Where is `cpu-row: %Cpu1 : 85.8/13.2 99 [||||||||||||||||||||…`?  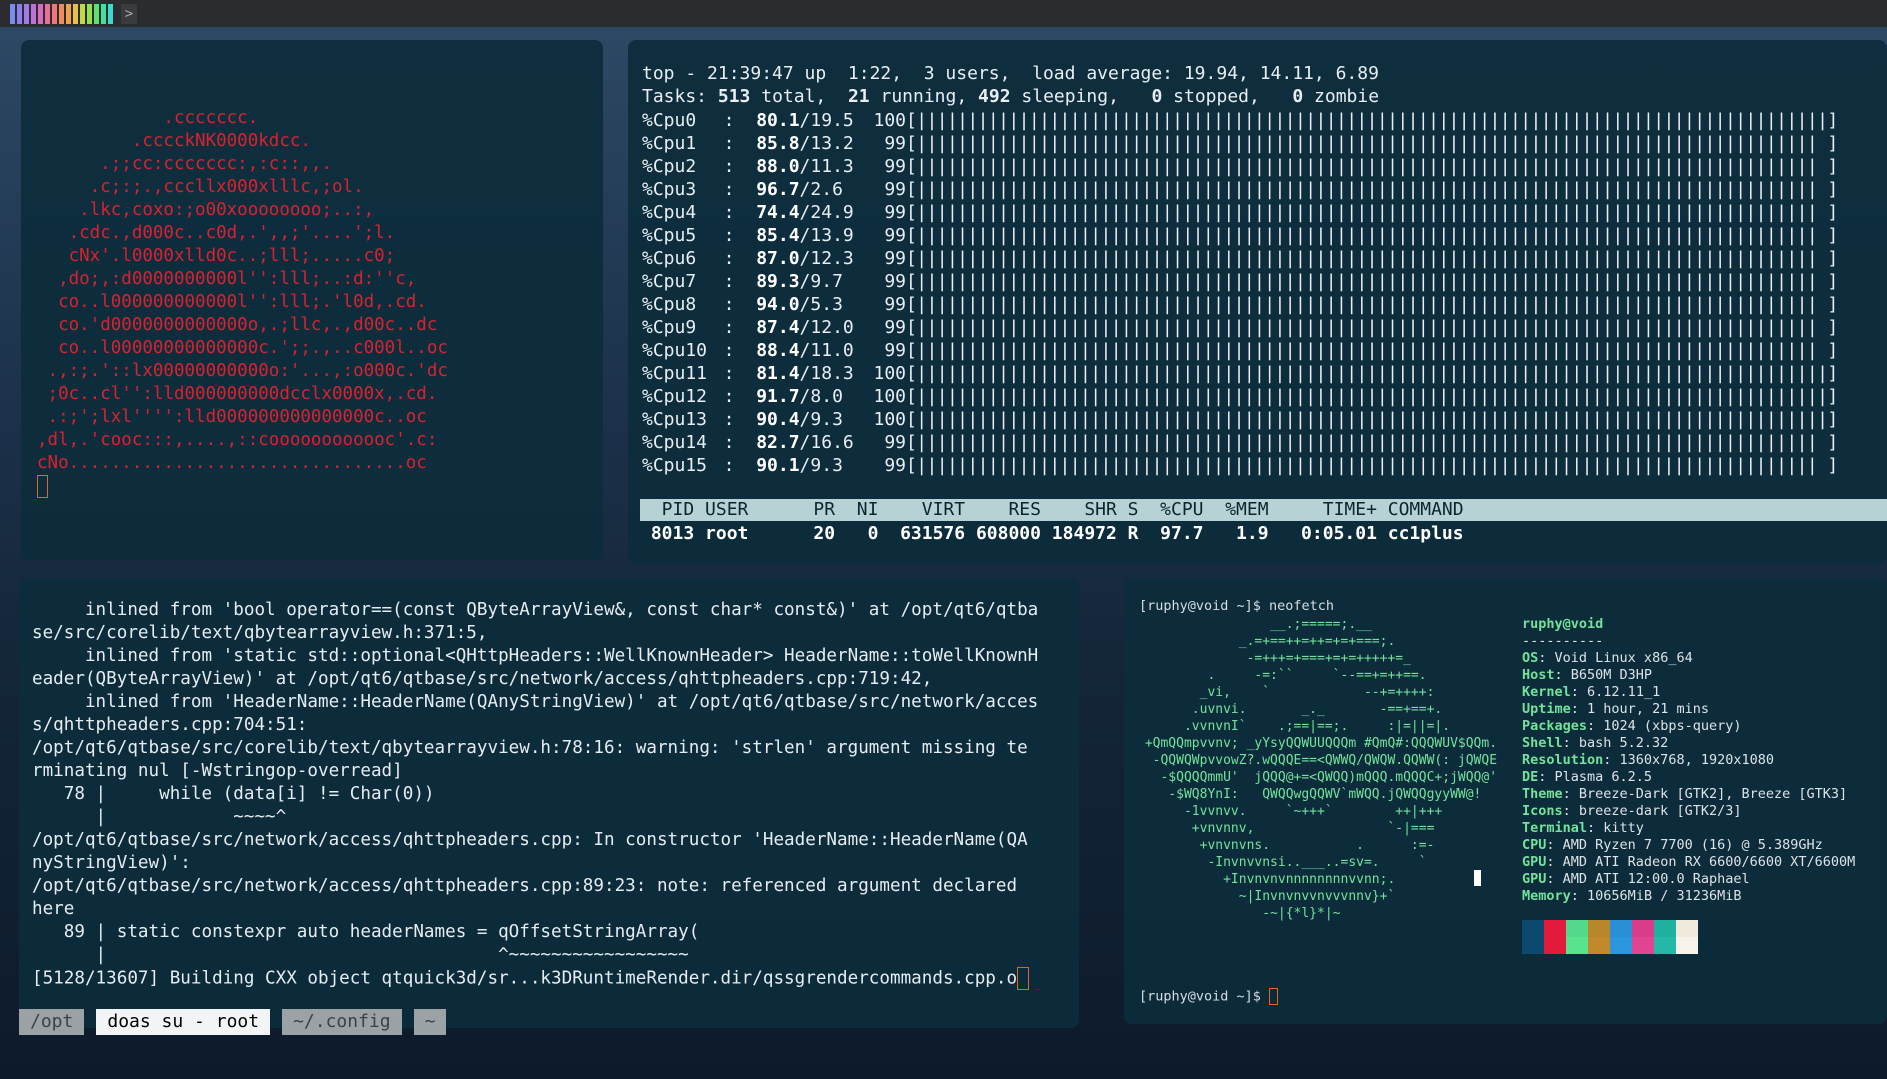
cpu-row: %Cpu1 : 85.8/13.2 99 [||||||||||||||||||||… is located at coordinates (1240, 143).